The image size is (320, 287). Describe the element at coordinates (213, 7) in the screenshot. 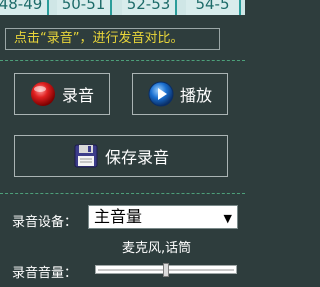

I see `tab-54-5: 54-5` at that location.